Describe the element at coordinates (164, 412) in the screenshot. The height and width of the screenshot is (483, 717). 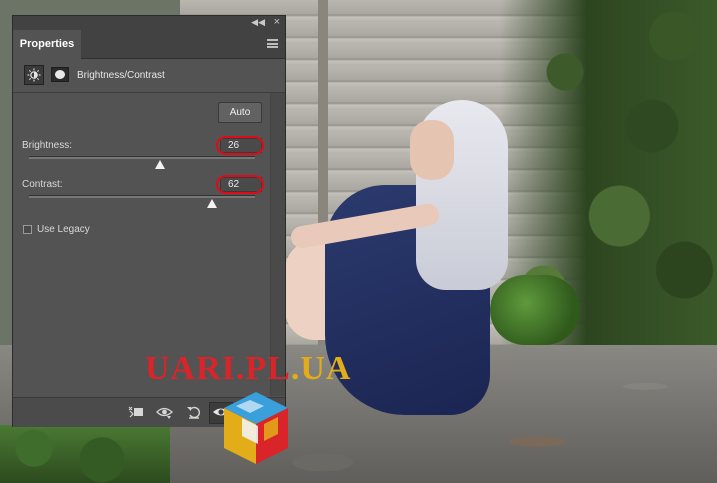
I see `view-previous-state-icon` at that location.